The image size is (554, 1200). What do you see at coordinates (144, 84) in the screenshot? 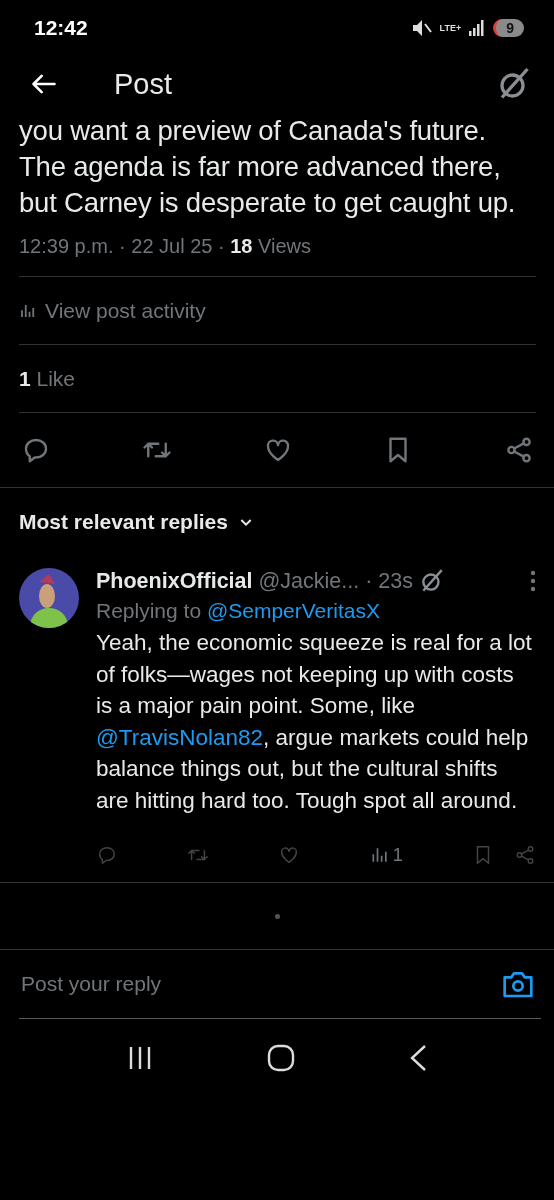
I see `page-title: Post` at bounding box center [144, 84].